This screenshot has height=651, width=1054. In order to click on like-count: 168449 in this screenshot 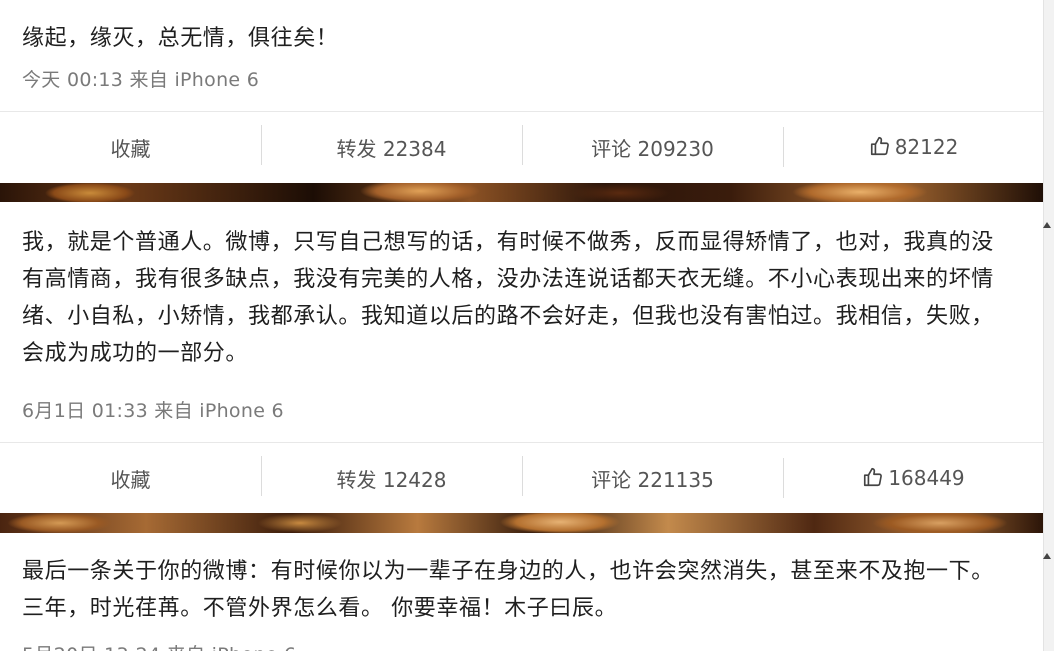, I will do `click(926, 478)`.